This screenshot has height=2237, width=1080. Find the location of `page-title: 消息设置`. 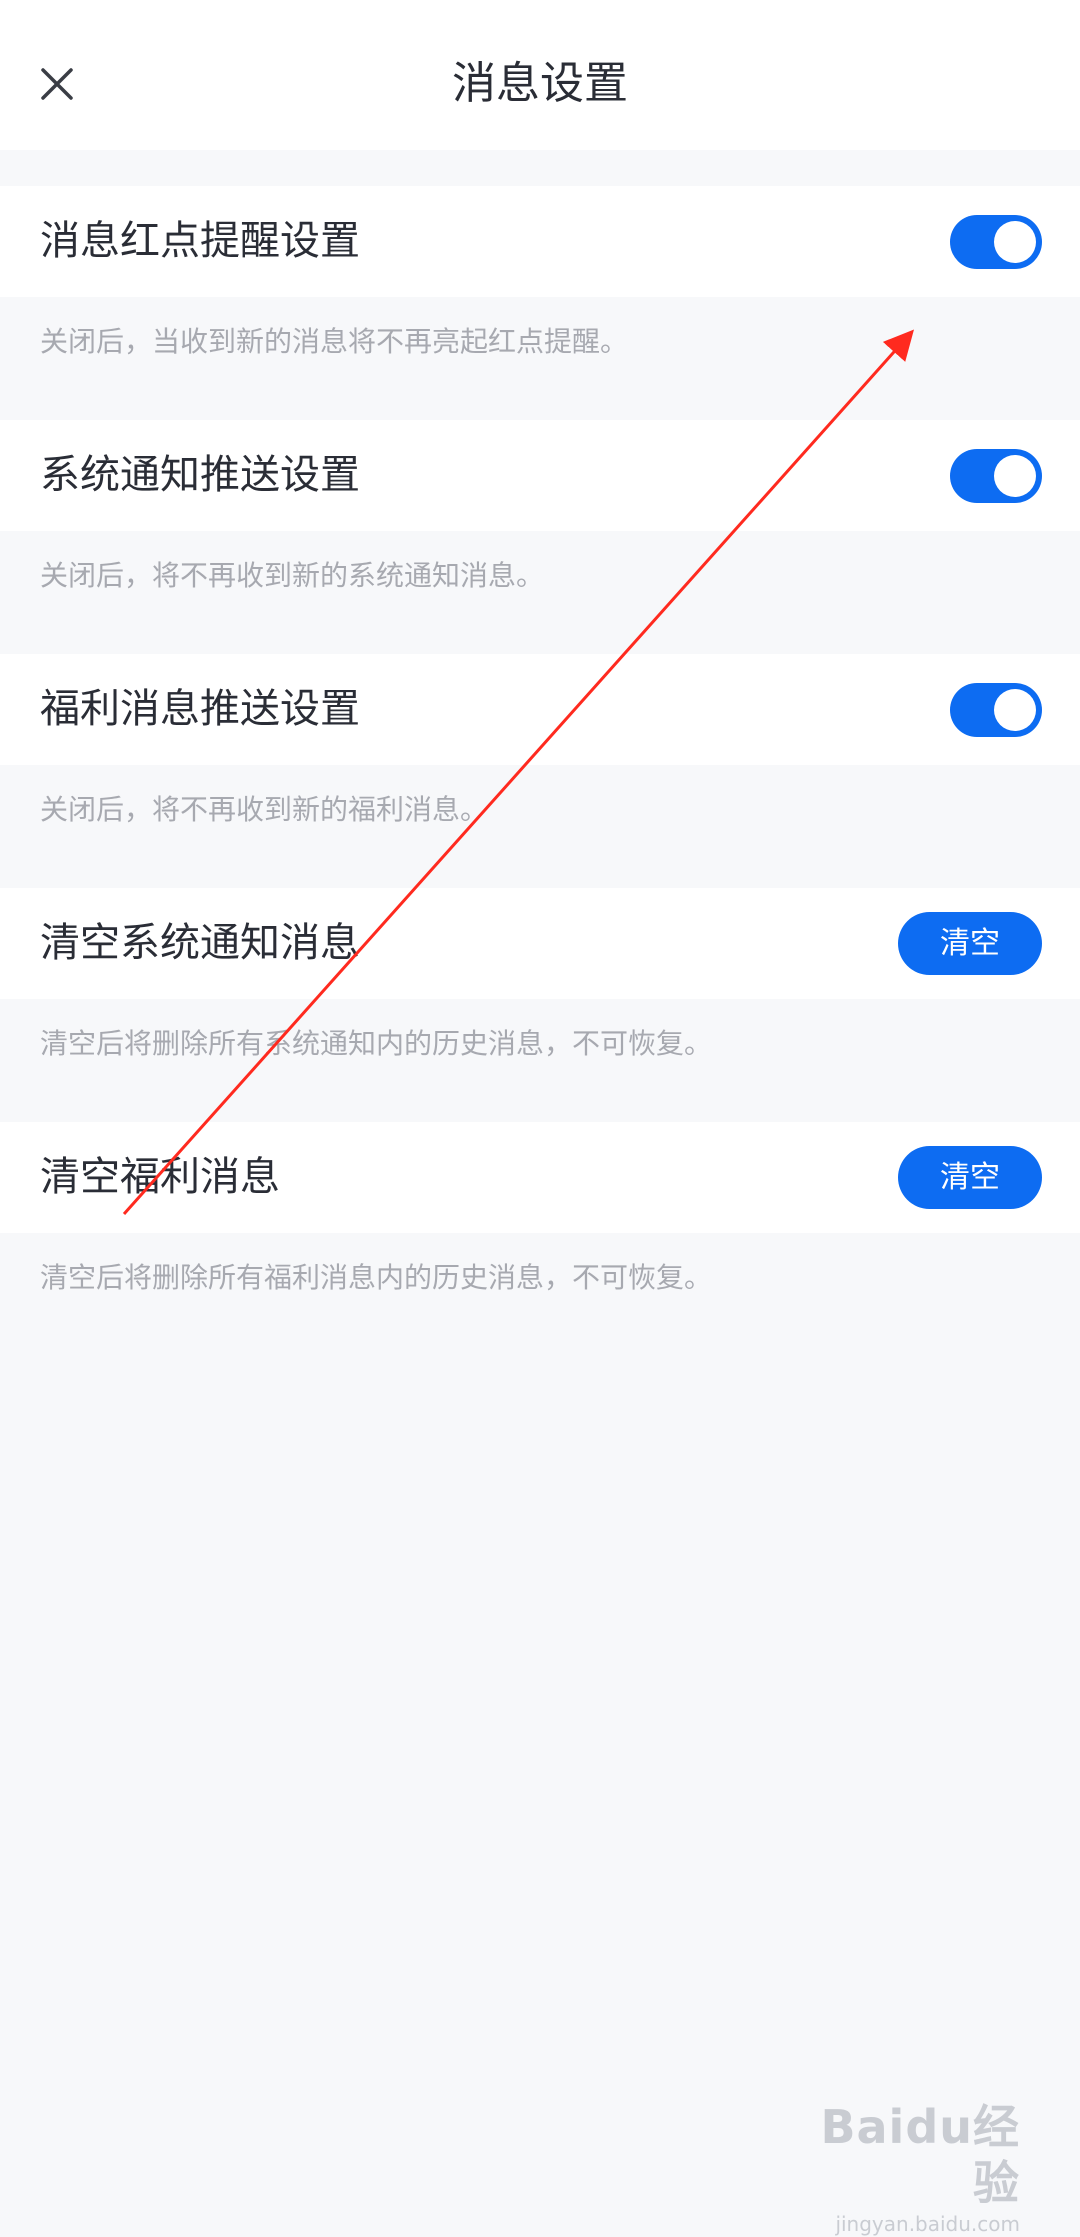

page-title: 消息设置 is located at coordinates (540, 83).